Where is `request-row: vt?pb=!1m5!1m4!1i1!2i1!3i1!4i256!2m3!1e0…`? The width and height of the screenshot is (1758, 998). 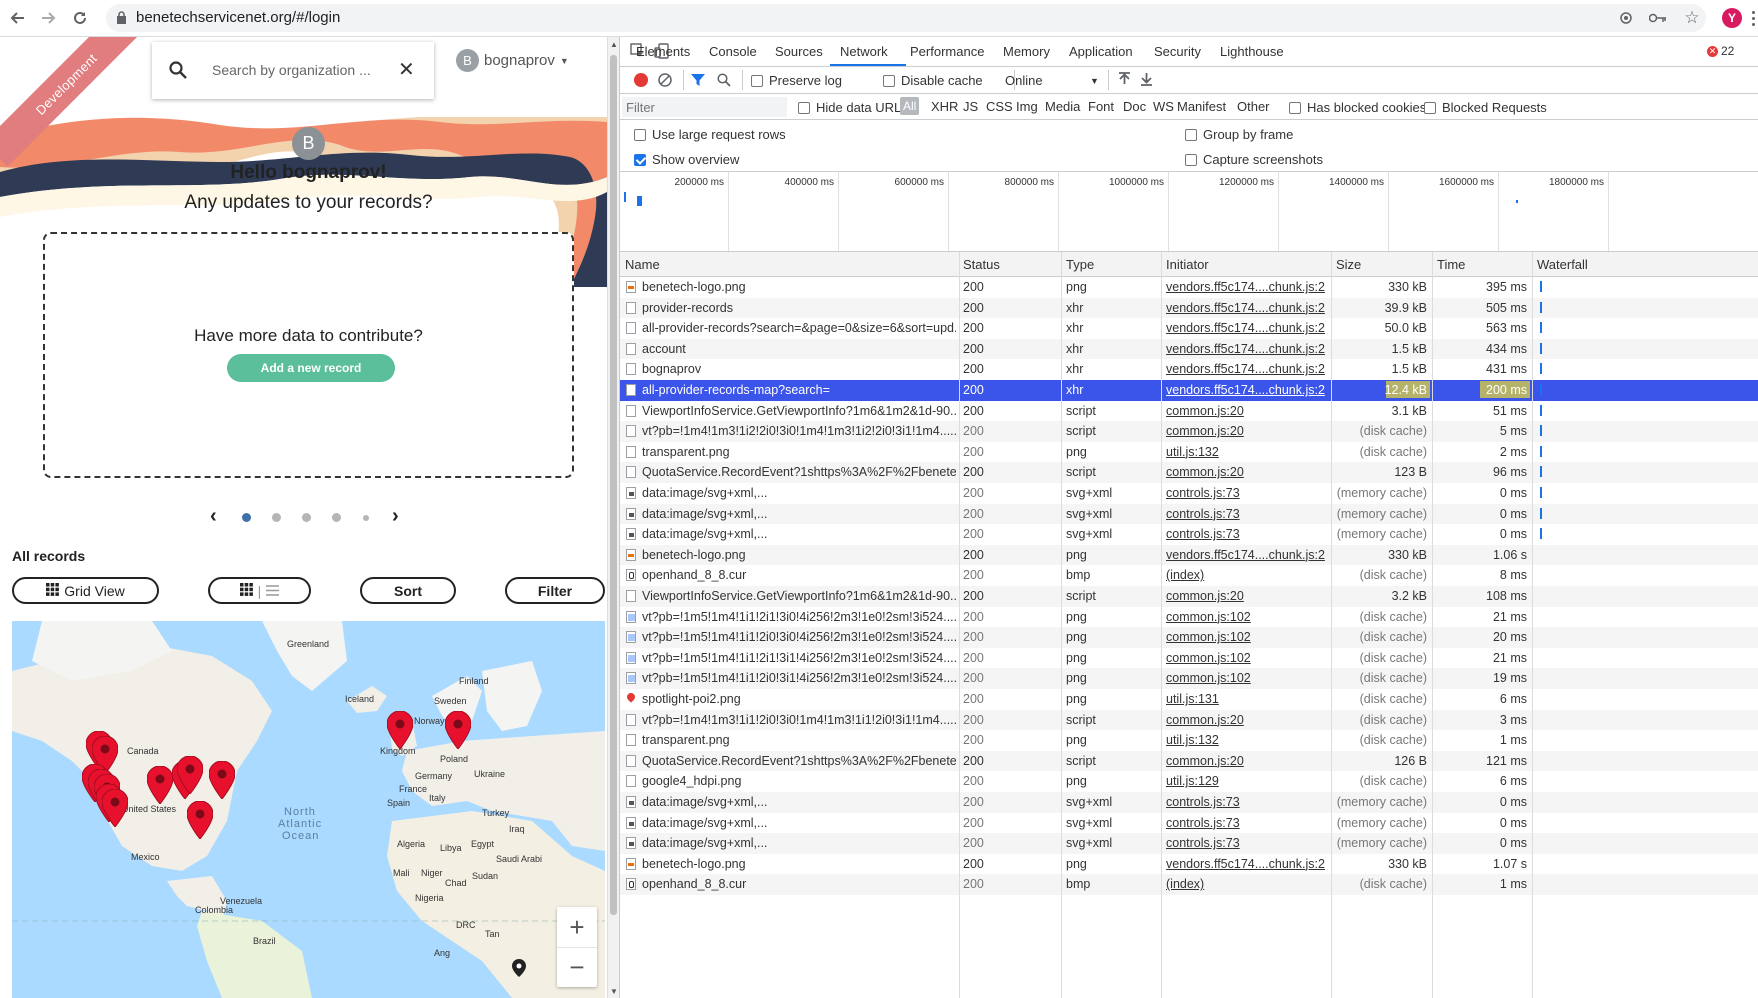 request-row: vt?pb=!1m5!1m4!1i1!2i1!3i1!4i256!2m3!1e0… is located at coordinates (1189, 658).